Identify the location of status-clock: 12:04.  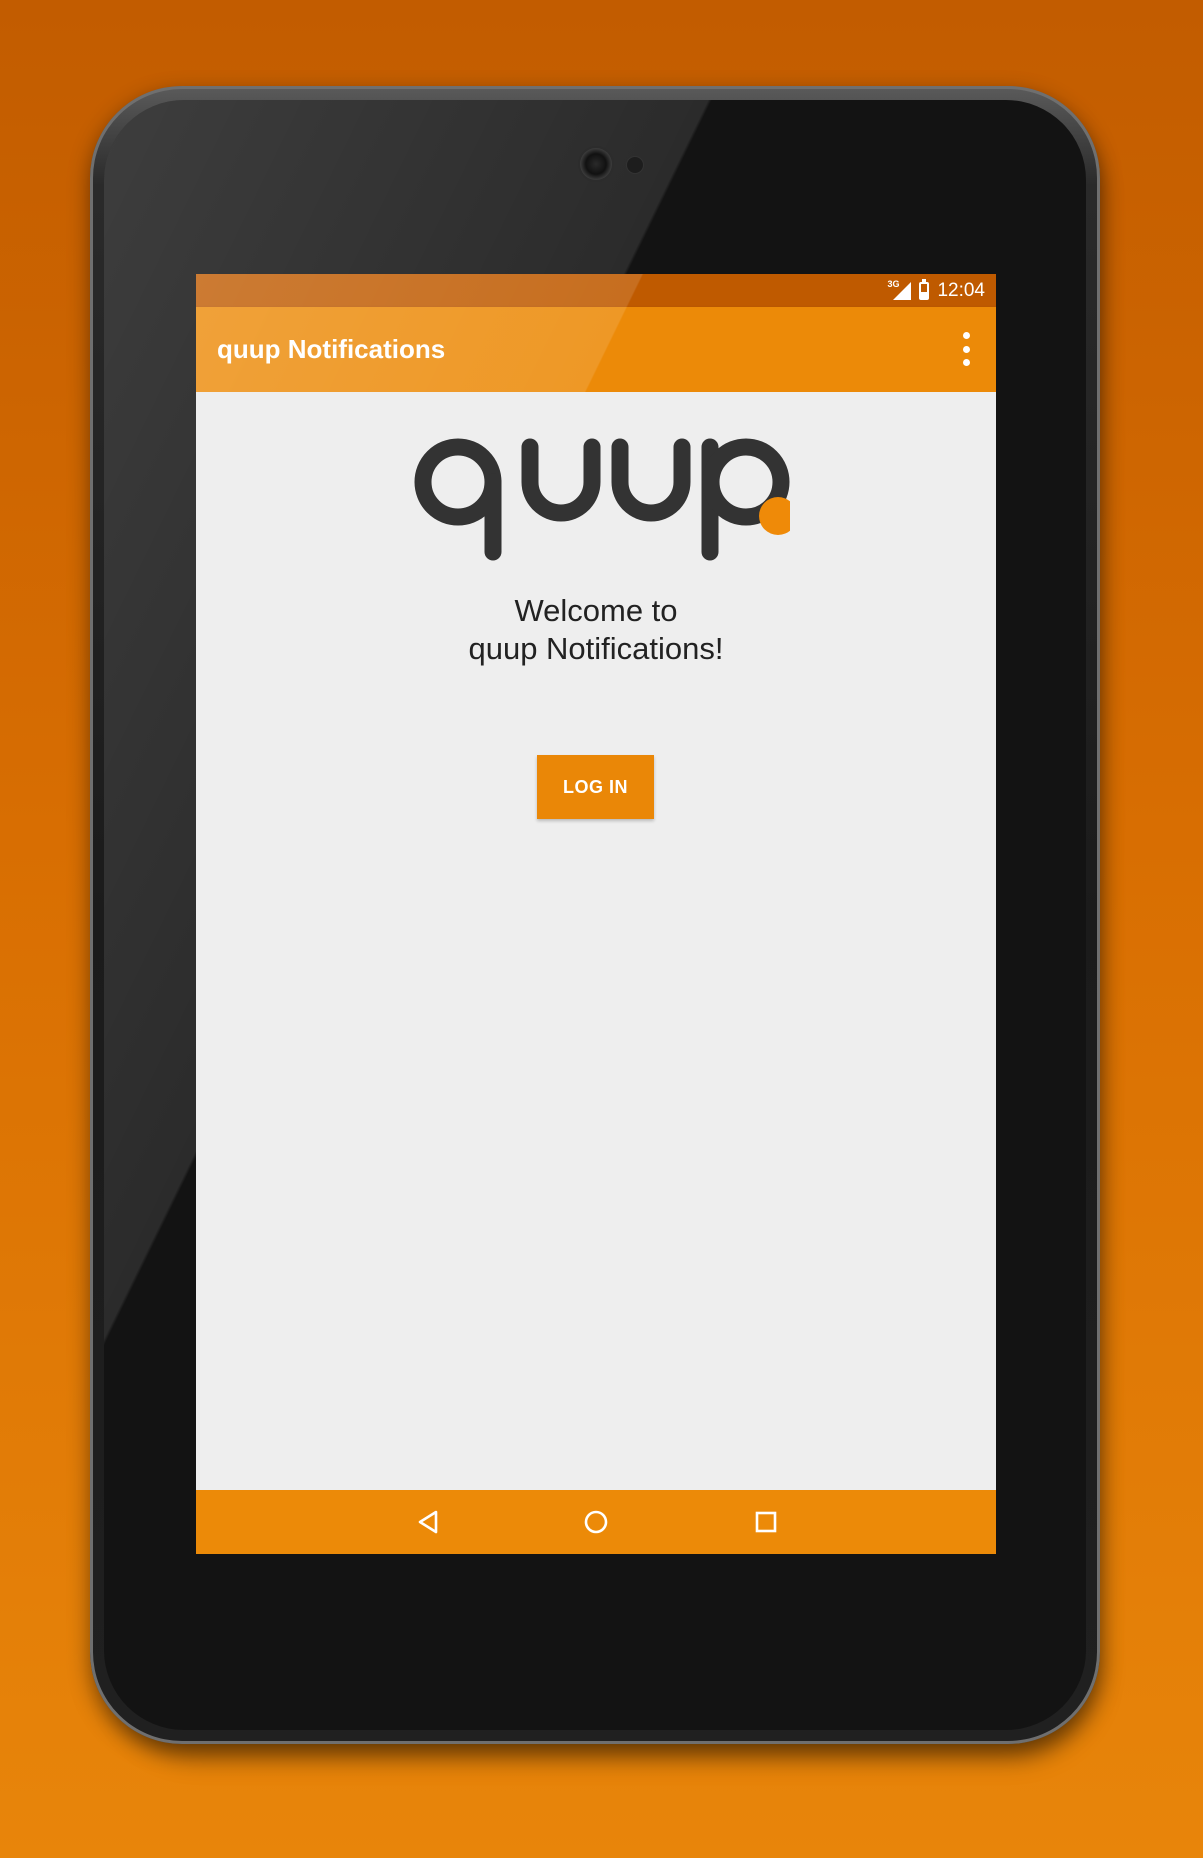
(961, 290).